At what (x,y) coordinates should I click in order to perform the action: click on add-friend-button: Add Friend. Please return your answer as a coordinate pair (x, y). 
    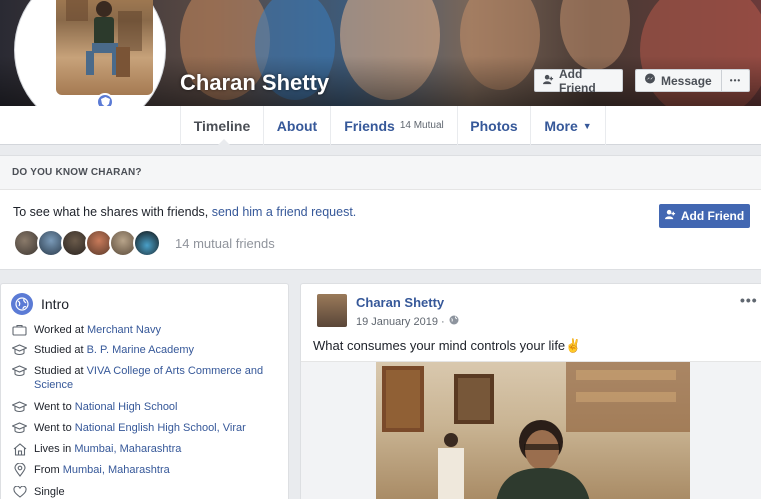
    Looking at the image, I should click on (578, 80).